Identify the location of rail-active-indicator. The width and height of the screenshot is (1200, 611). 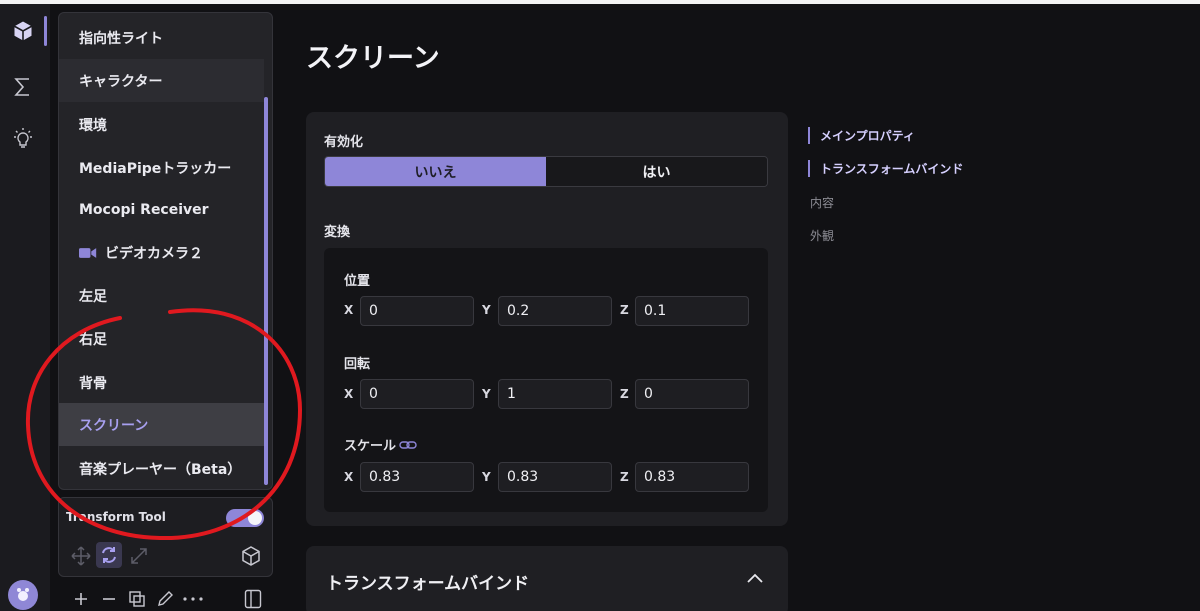
(45, 31).